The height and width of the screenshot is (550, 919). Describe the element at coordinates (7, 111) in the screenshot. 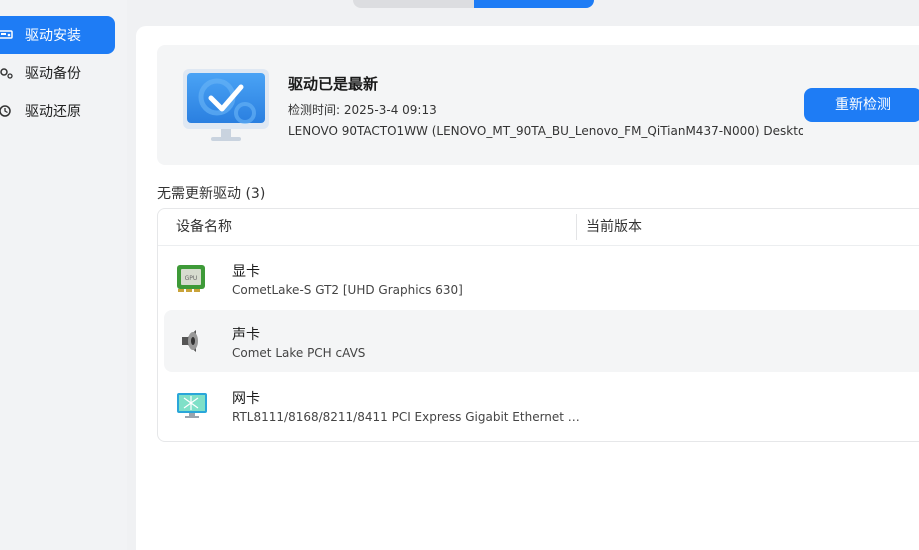

I see `history-icon` at that location.